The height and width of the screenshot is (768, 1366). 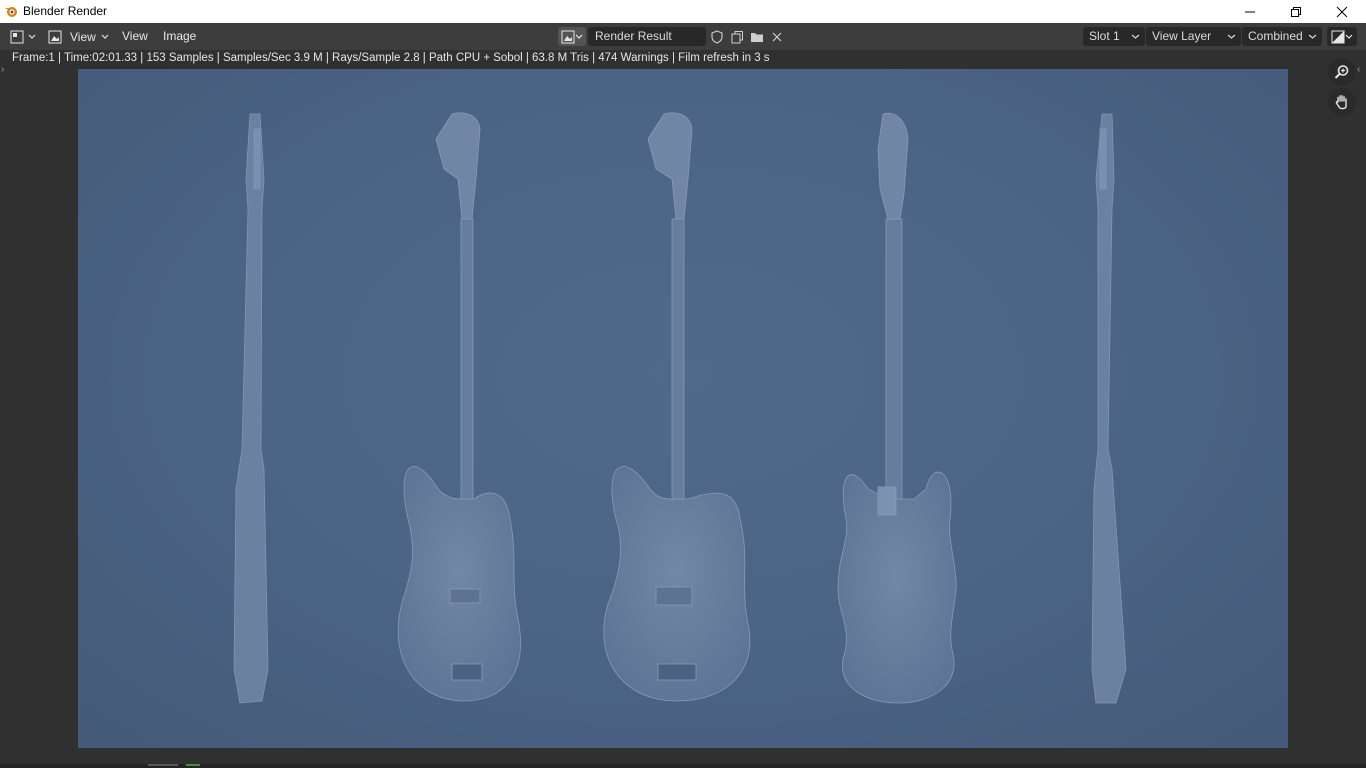 I want to click on shield-icon, so click(x=717, y=36).